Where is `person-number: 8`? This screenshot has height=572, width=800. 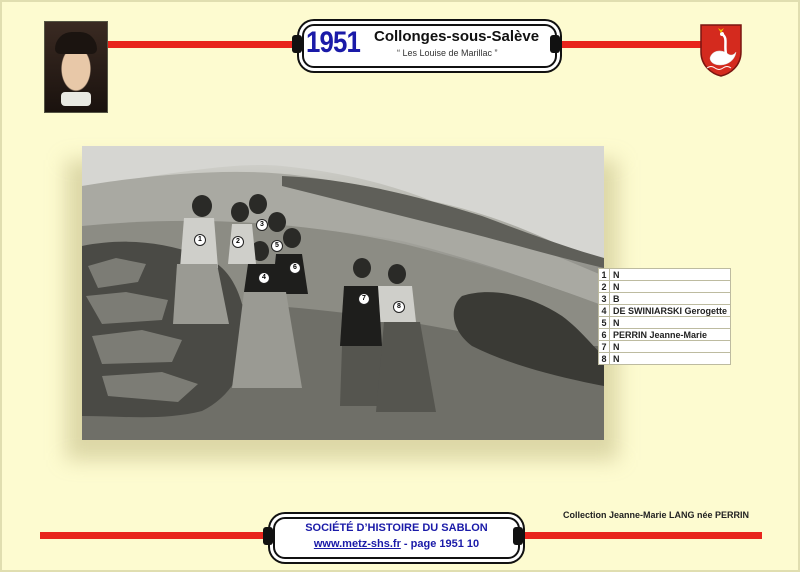 person-number: 8 is located at coordinates (604, 358).